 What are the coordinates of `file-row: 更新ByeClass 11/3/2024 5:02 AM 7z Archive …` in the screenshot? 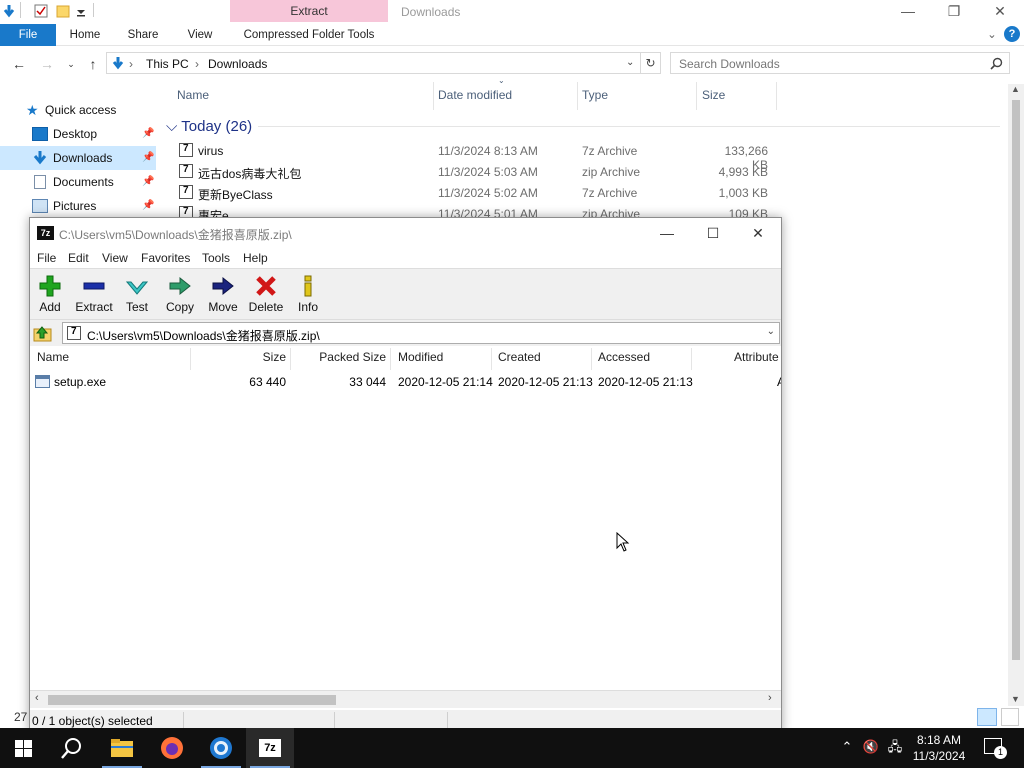 It's located at (476, 193).